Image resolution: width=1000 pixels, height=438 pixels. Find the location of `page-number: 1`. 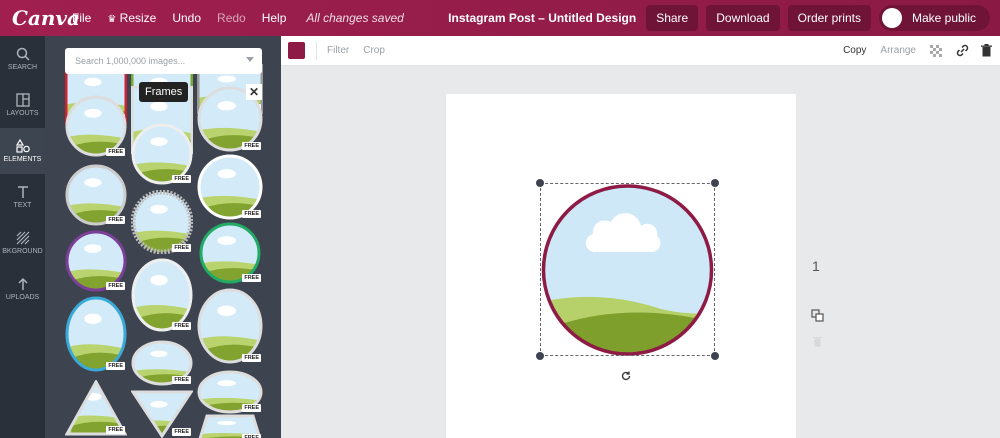

page-number: 1 is located at coordinates (816, 266).